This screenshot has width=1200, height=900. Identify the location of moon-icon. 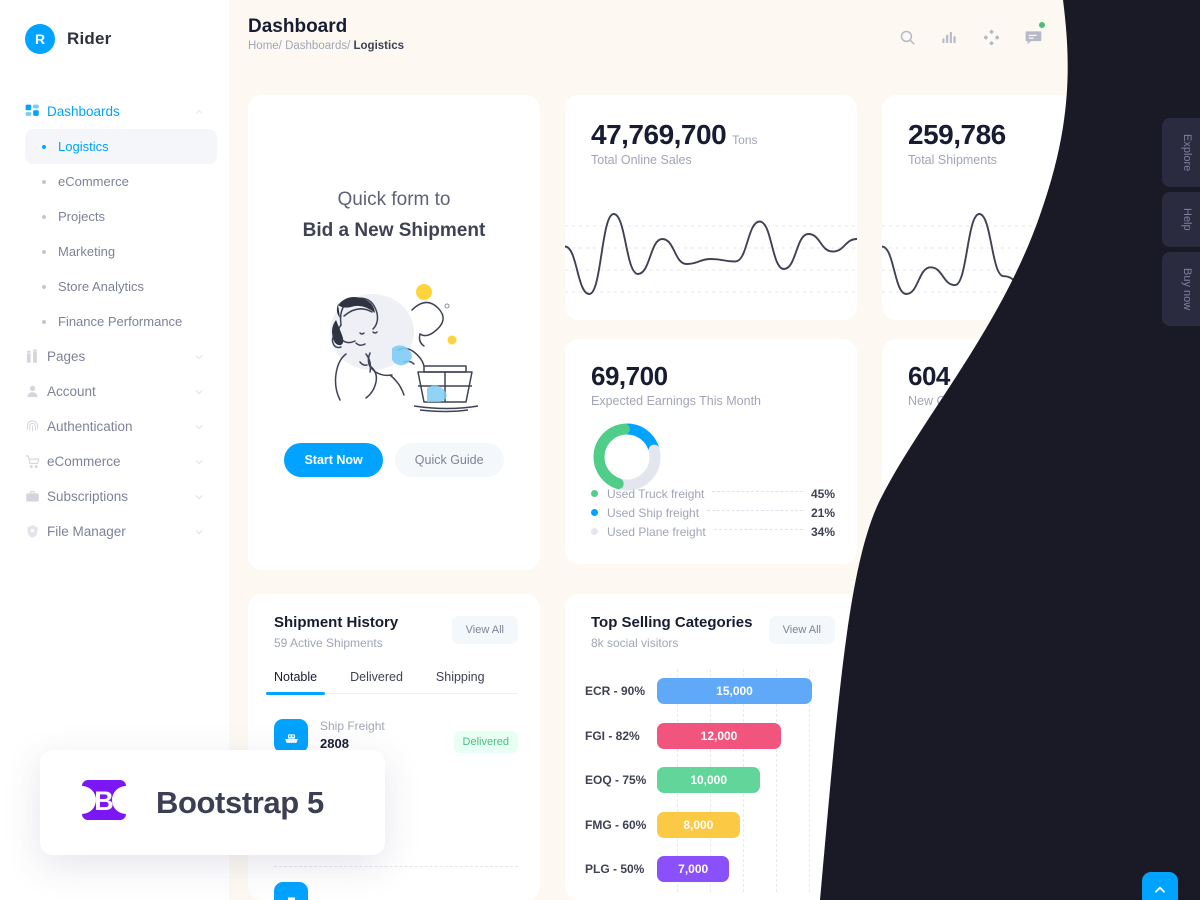
(1117, 37).